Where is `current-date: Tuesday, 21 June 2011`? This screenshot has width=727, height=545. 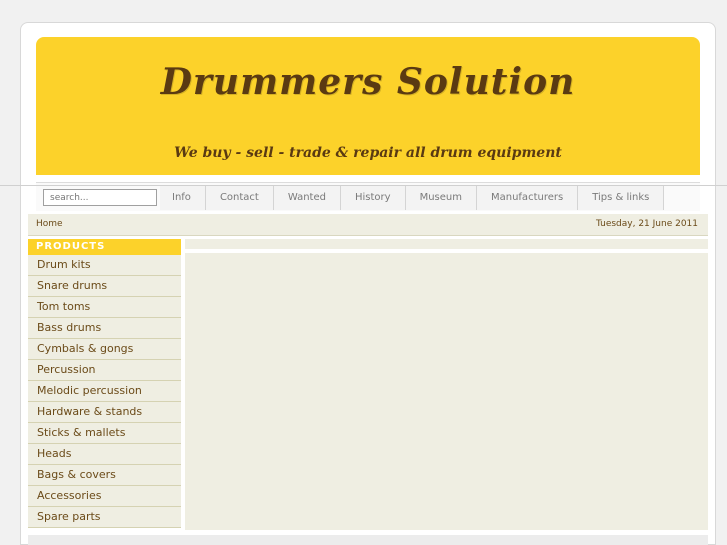
current-date: Tuesday, 21 June 2011 is located at coordinates (646, 224).